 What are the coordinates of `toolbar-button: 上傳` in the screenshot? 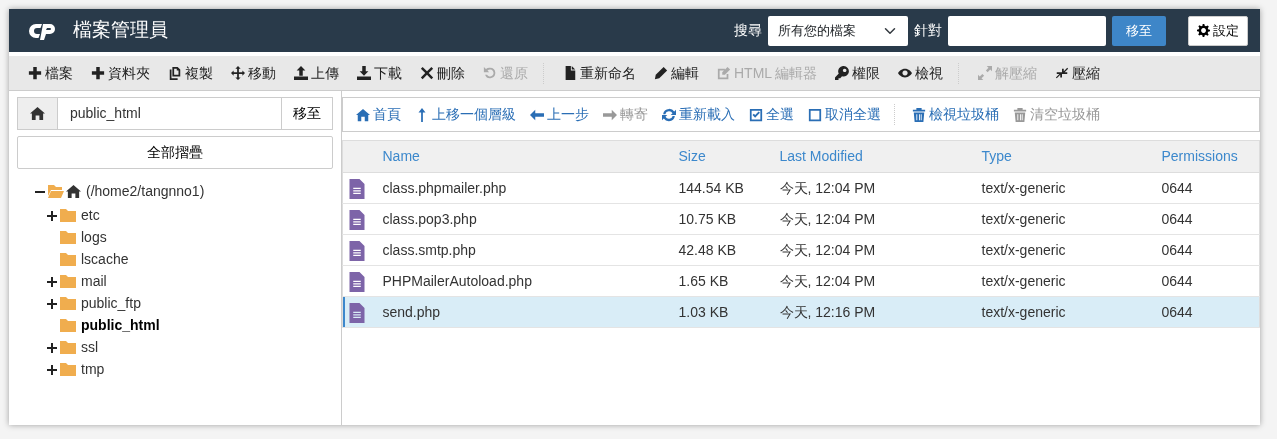 It's located at (316, 73).